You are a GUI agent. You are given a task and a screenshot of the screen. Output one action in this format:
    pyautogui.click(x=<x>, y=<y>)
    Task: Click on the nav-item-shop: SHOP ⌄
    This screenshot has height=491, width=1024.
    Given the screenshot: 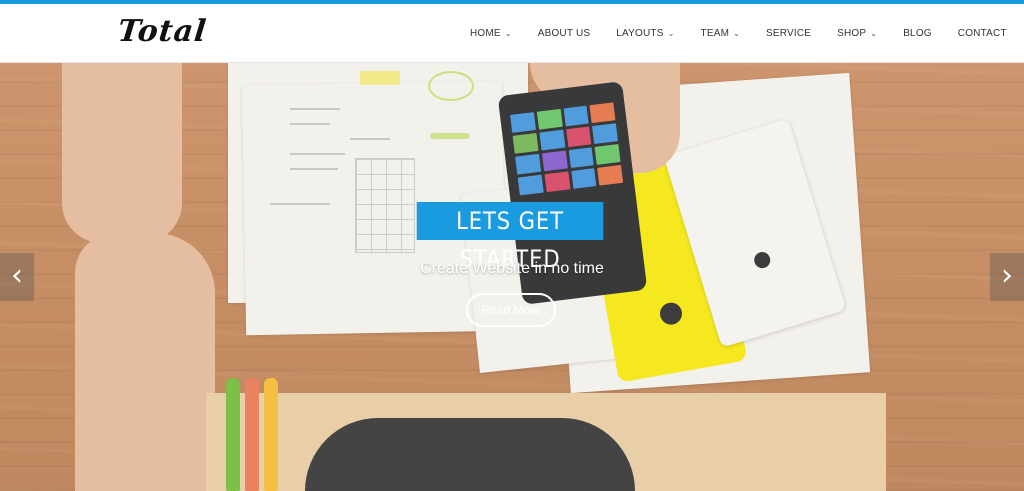 What is the action you would take?
    pyautogui.click(x=857, y=33)
    